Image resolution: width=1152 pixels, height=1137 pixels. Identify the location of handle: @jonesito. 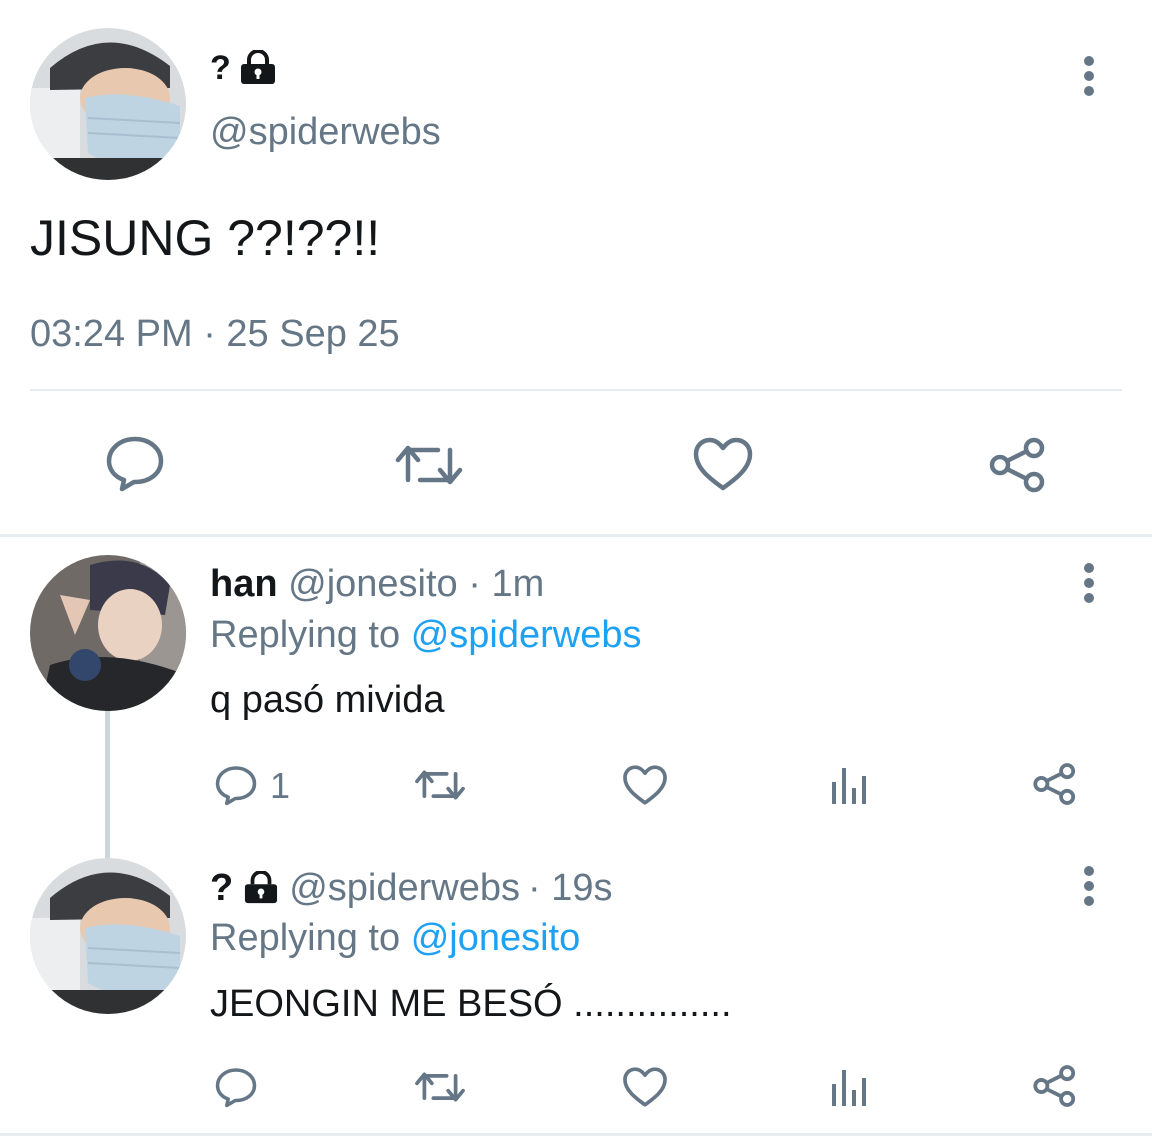
(373, 584).